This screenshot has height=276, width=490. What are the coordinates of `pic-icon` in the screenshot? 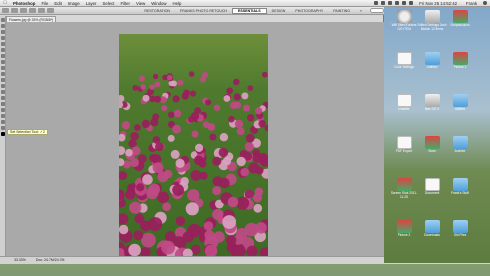 It's located at (404, 184).